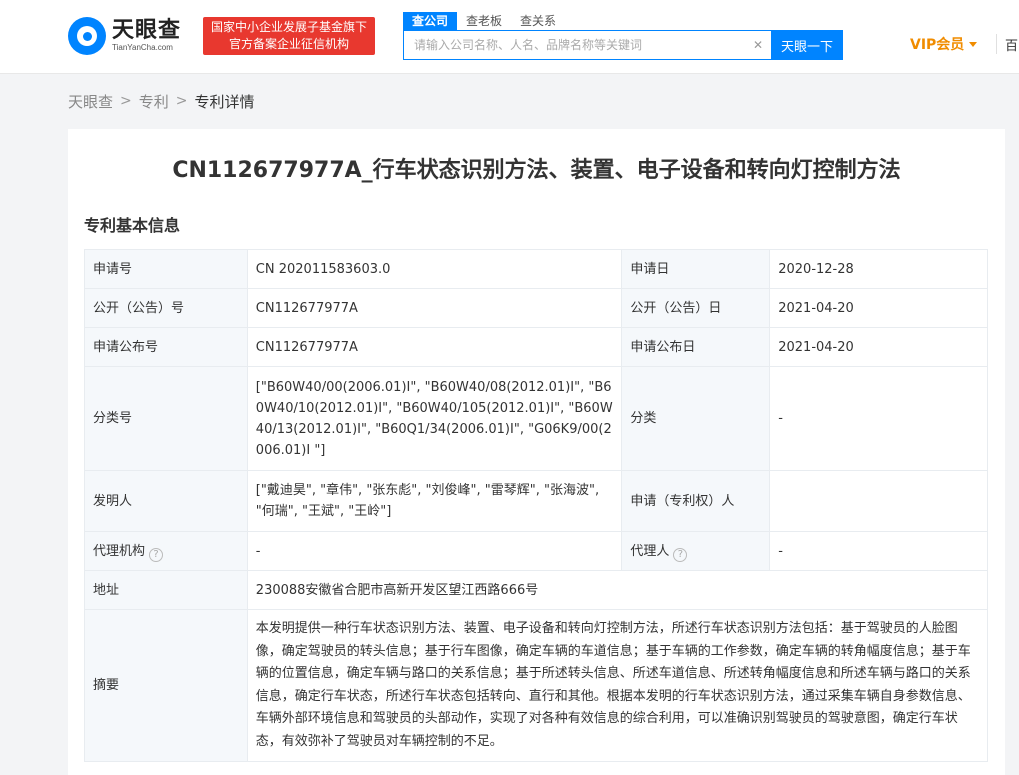 The height and width of the screenshot is (775, 1019). Describe the element at coordinates (650, 551) in the screenshot. I see `agent-label: 代理人` at that location.